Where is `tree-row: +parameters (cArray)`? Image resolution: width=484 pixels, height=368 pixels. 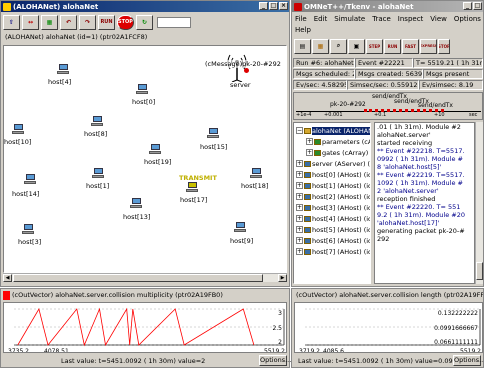 tree-row: +parameters (cArray) is located at coordinates (338, 141).